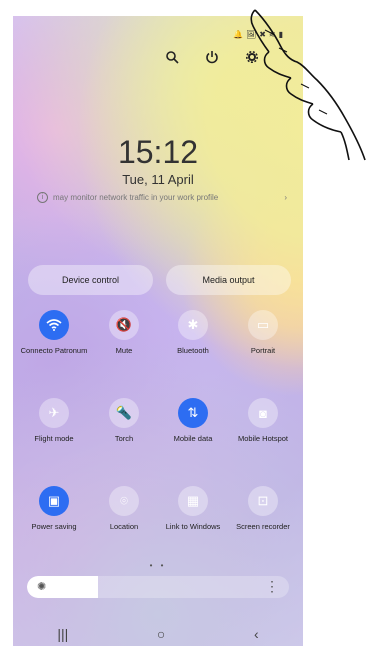 The height and width of the screenshot is (646, 385). I want to click on bluetooth-icon: ✱, so click(193, 325).